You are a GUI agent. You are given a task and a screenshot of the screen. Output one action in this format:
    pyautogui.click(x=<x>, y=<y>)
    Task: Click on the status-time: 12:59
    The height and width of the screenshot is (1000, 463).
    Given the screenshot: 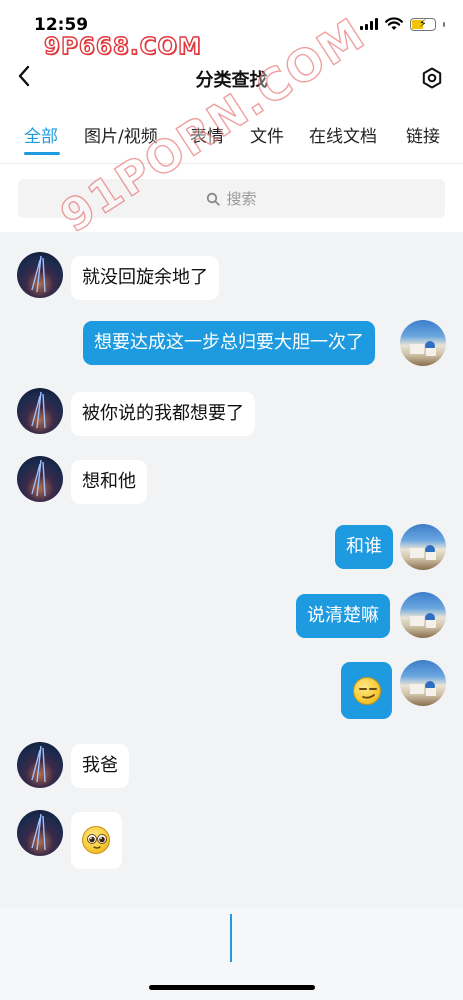 What is the action you would take?
    pyautogui.click(x=61, y=25)
    